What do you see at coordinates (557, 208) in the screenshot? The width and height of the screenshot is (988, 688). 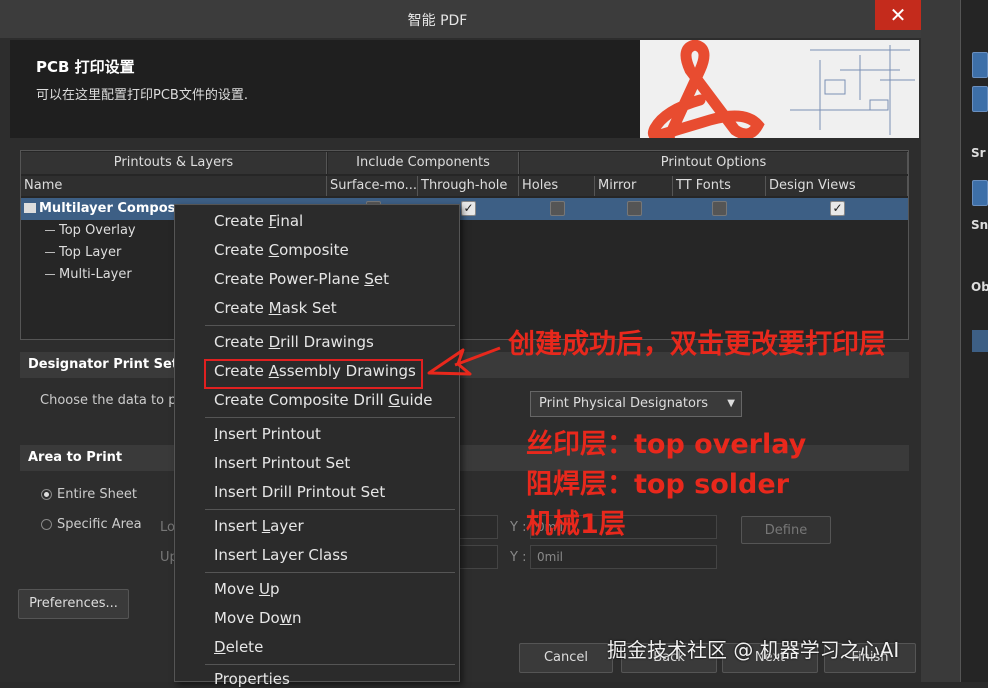 I see `checkbox-holes` at bounding box center [557, 208].